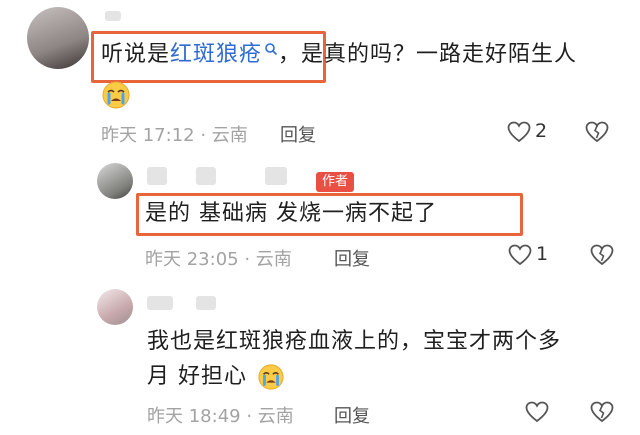  Describe the element at coordinates (271, 49) in the screenshot. I see `search-icon` at that location.